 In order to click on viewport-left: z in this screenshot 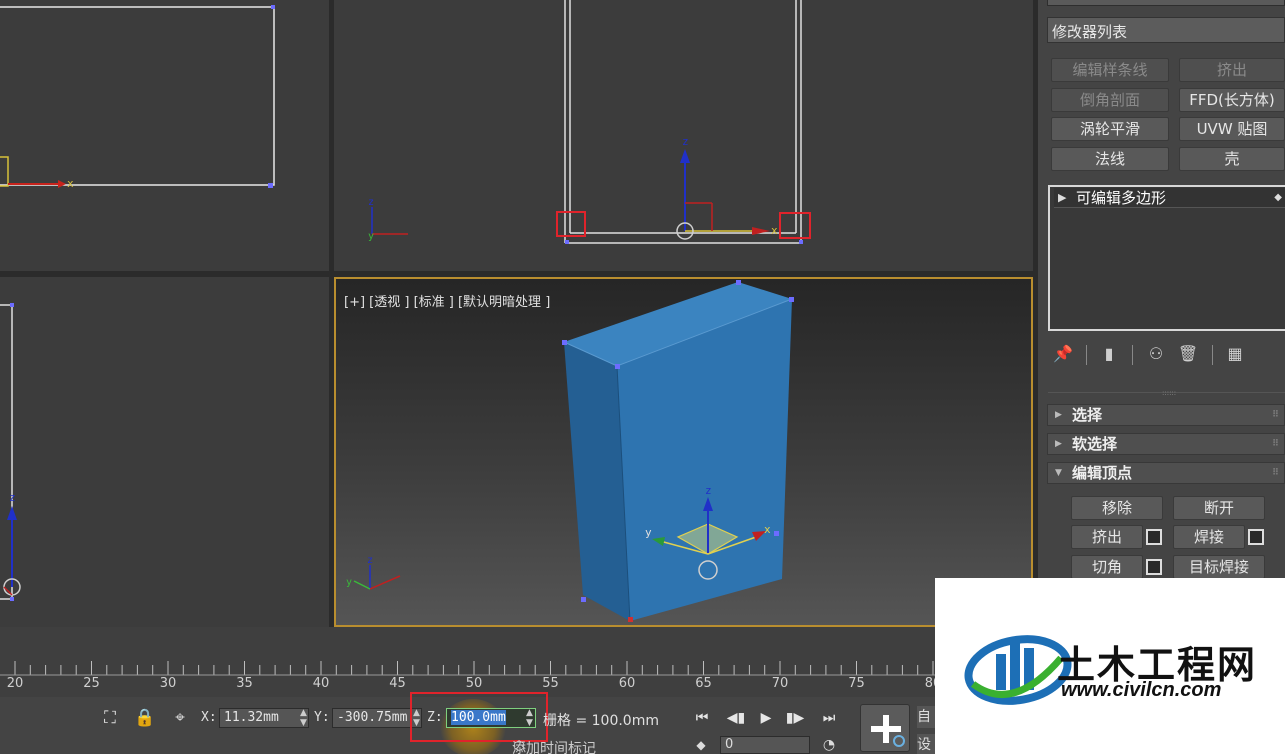, I will do `click(164, 452)`.